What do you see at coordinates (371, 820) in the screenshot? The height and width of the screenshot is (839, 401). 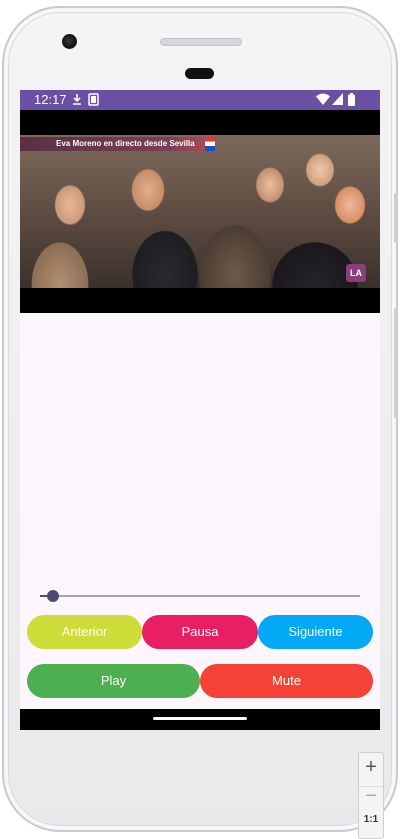 I see `zoom-ratio-button: 1:1` at bounding box center [371, 820].